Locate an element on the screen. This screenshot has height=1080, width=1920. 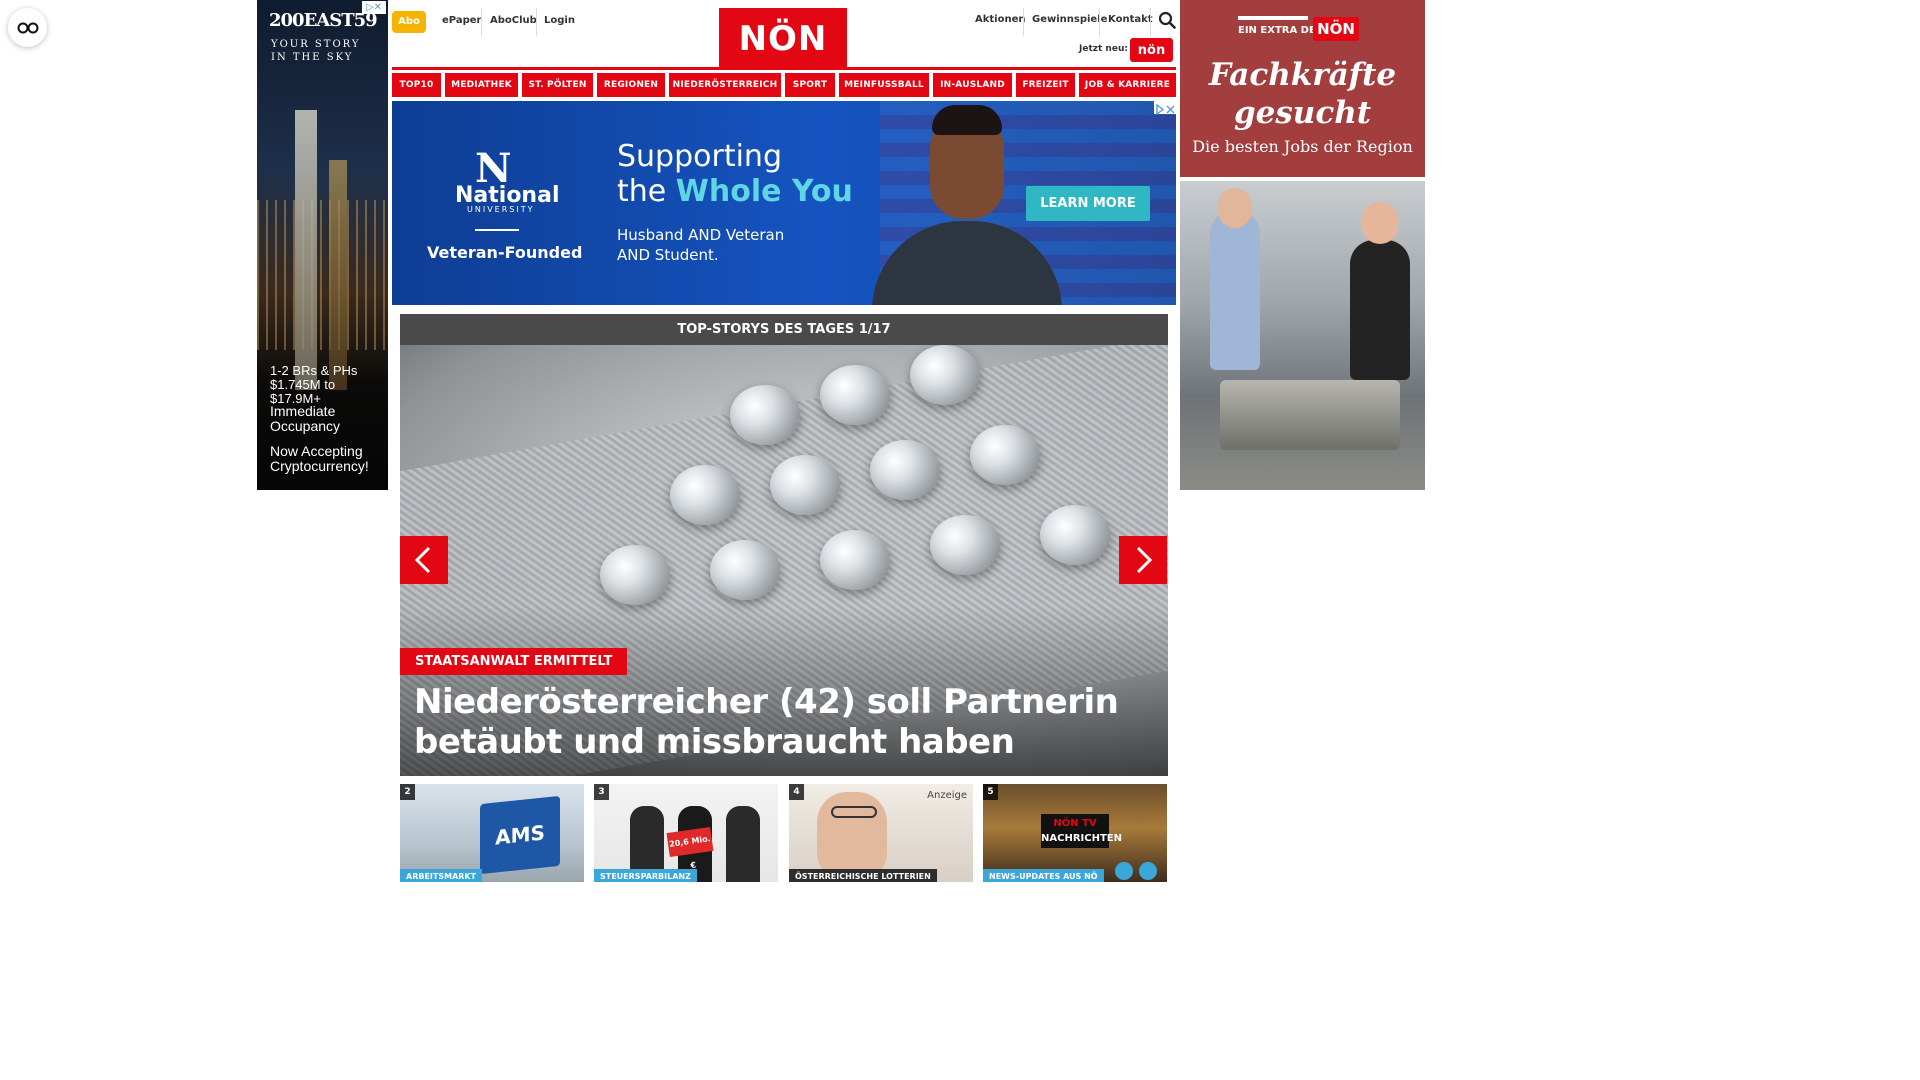
story-card: NÖN TV NACHRICHTEN 5 NEWS-UPDATES AUS NÖ is located at coordinates (1075, 833).